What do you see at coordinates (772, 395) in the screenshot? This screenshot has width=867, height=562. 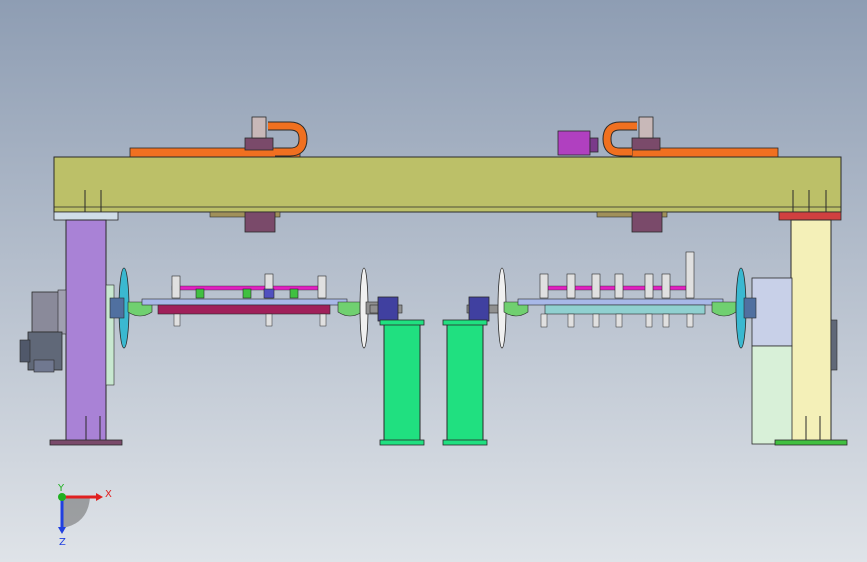 I see `right-side-lower-box` at bounding box center [772, 395].